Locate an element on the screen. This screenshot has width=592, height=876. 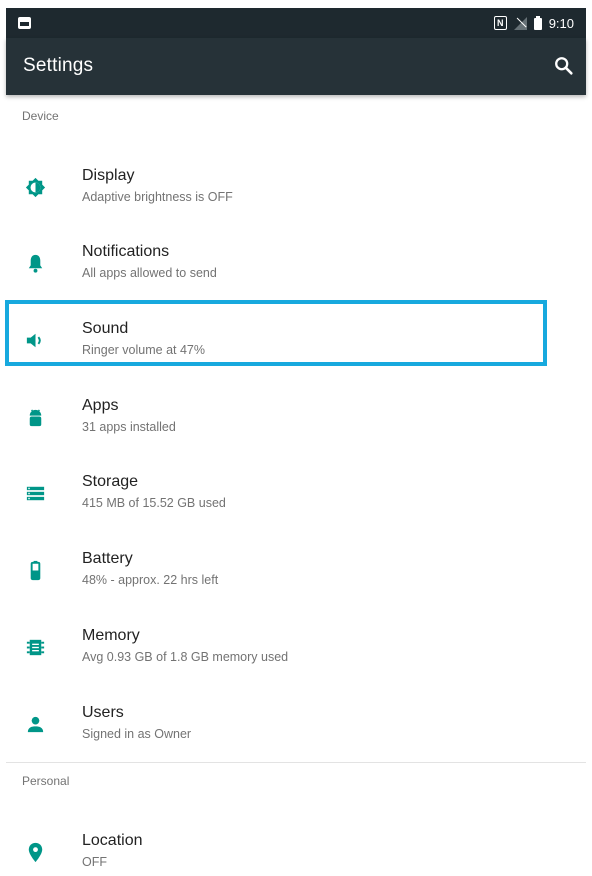
search-icon is located at coordinates (564, 66).